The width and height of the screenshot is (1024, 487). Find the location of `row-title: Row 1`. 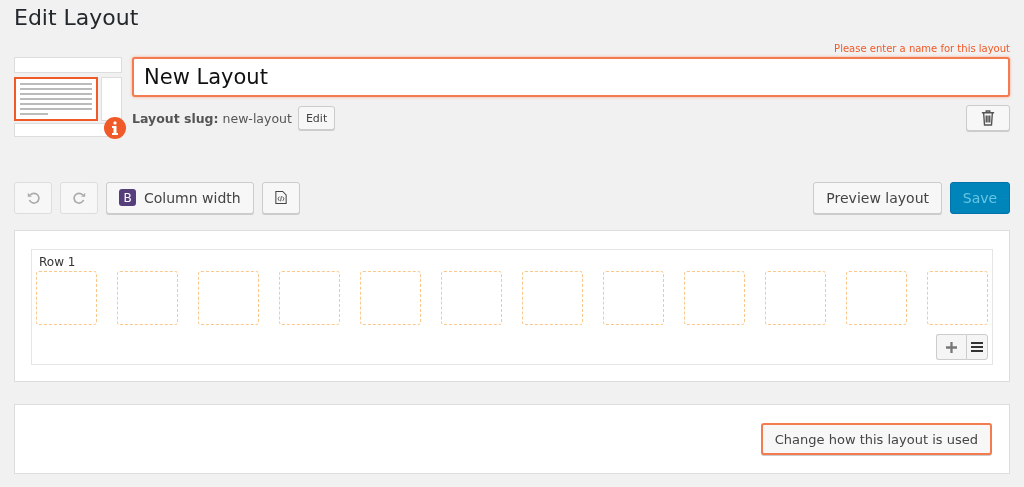

row-title: Row 1 is located at coordinates (57, 262).